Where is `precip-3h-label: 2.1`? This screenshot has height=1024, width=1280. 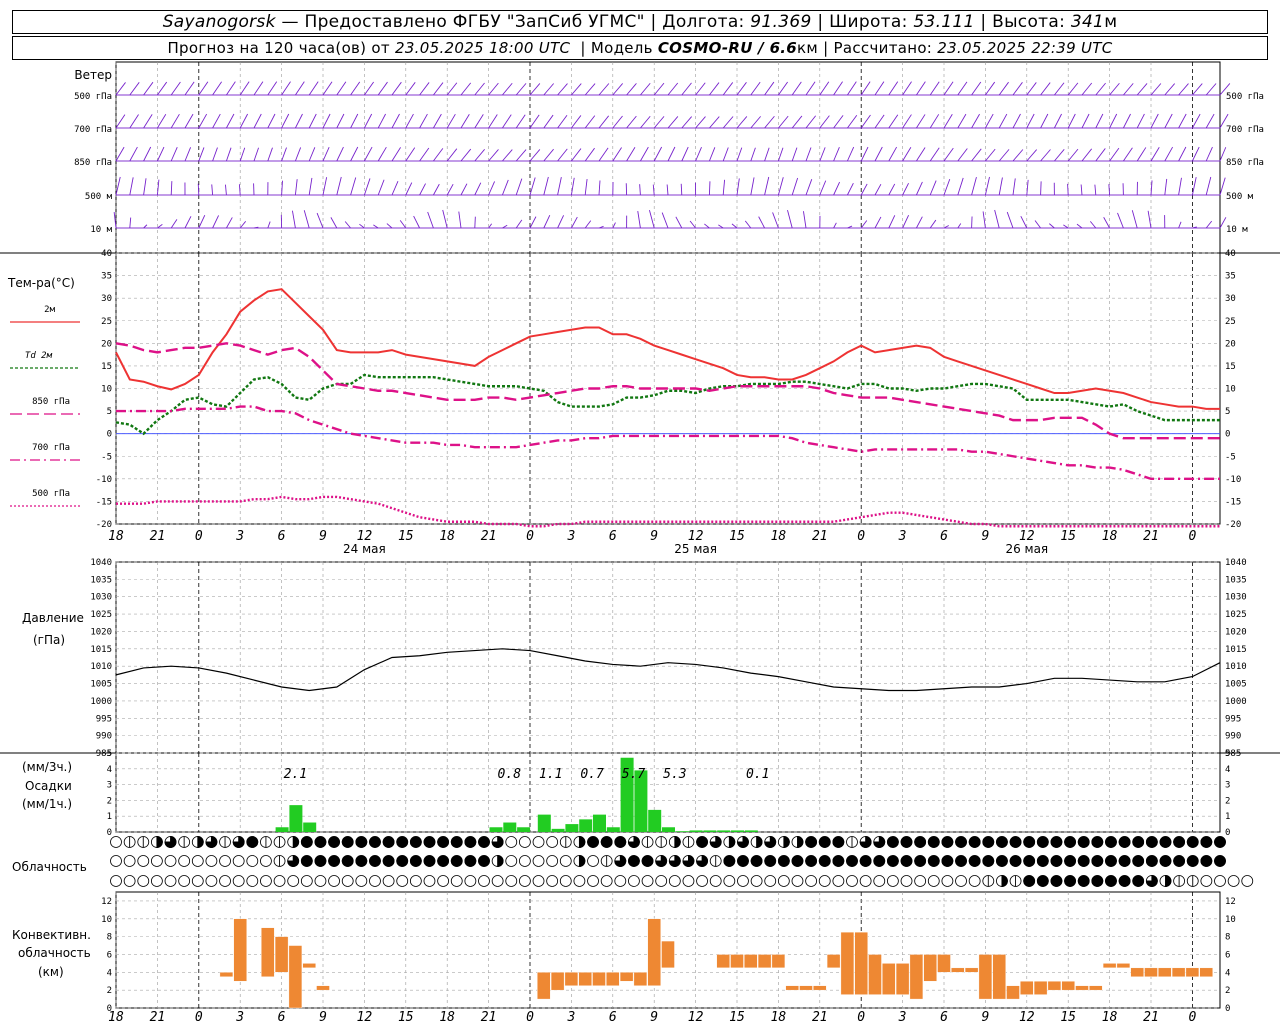
precip-3h-label: 2.1 is located at coordinates (295, 774).